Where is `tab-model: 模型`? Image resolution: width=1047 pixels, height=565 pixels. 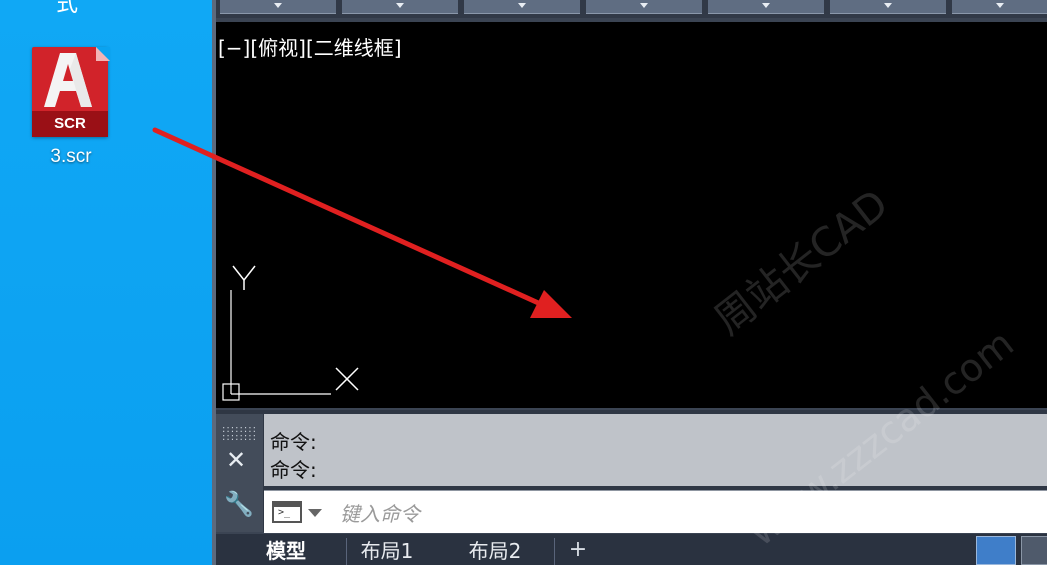 tab-model: 模型 is located at coordinates (286, 551).